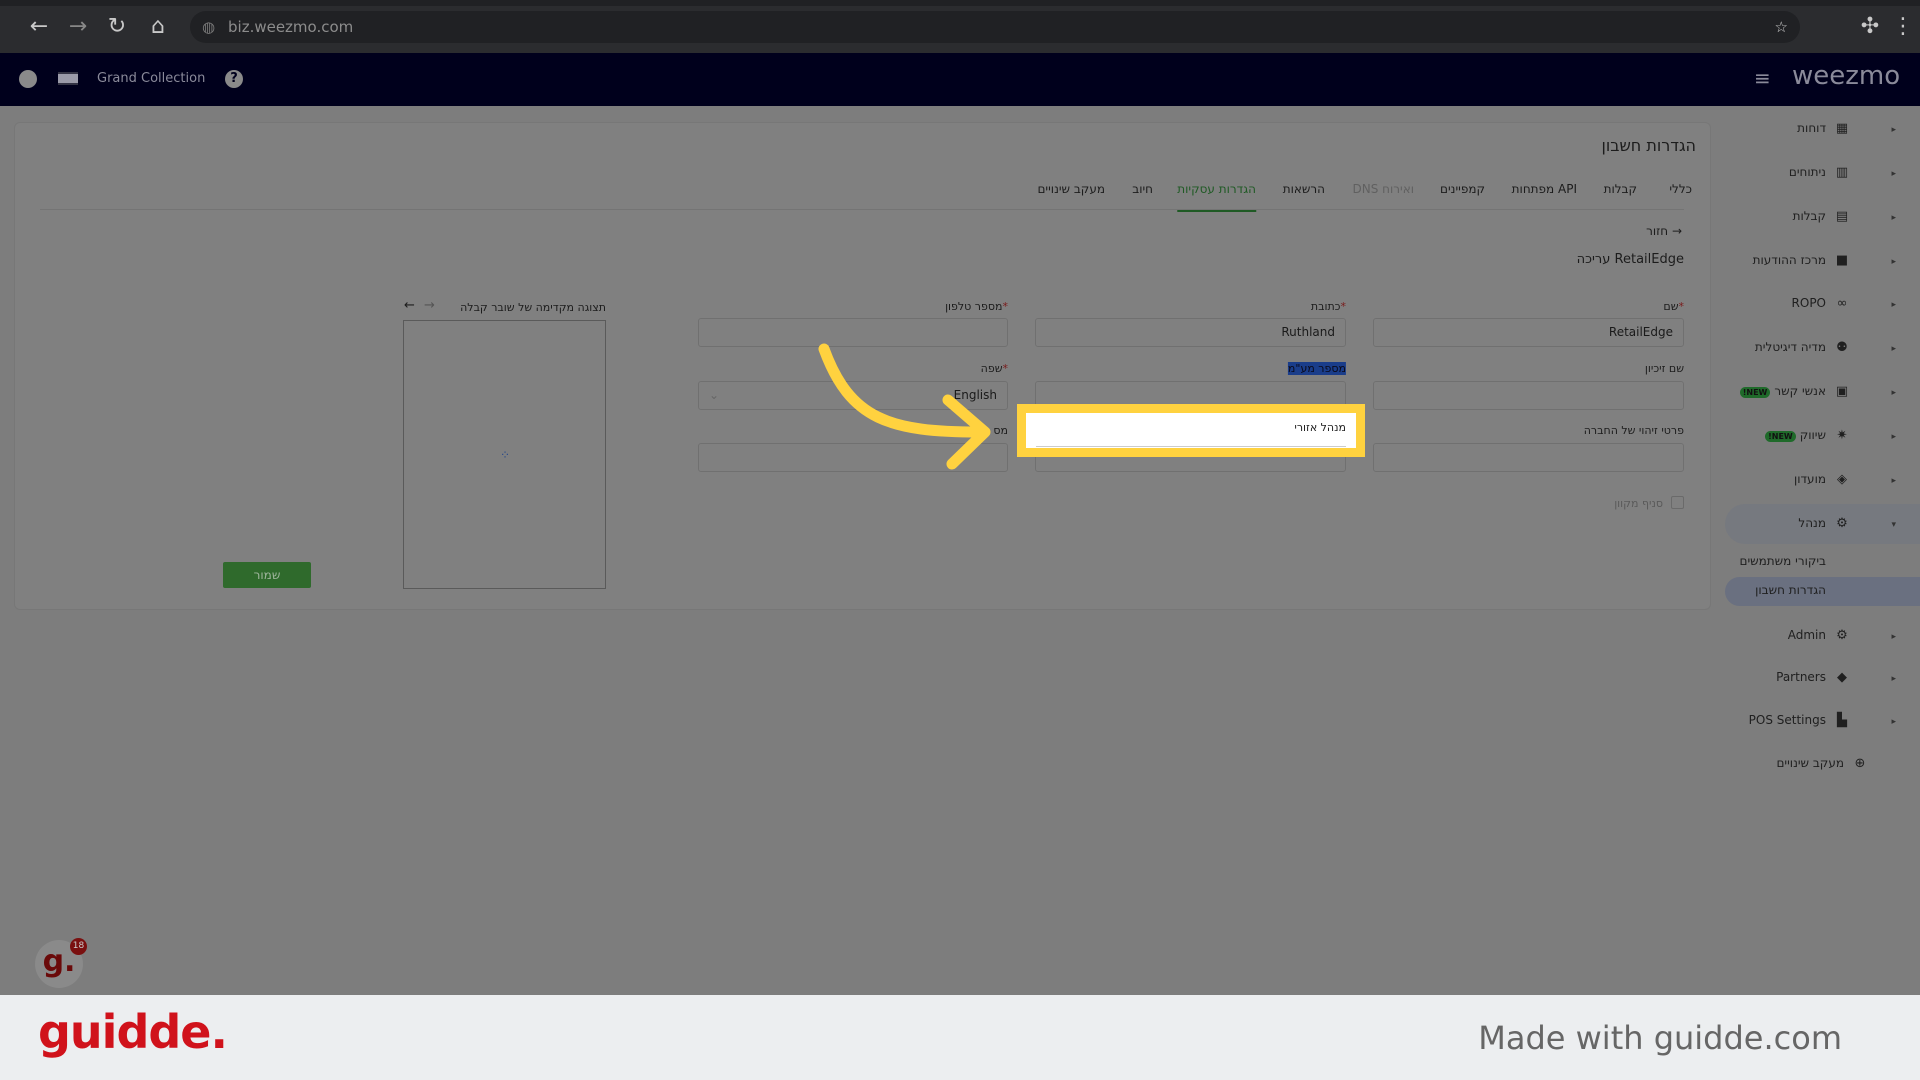  I want to click on guidde-count-badge: 18, so click(78, 946).